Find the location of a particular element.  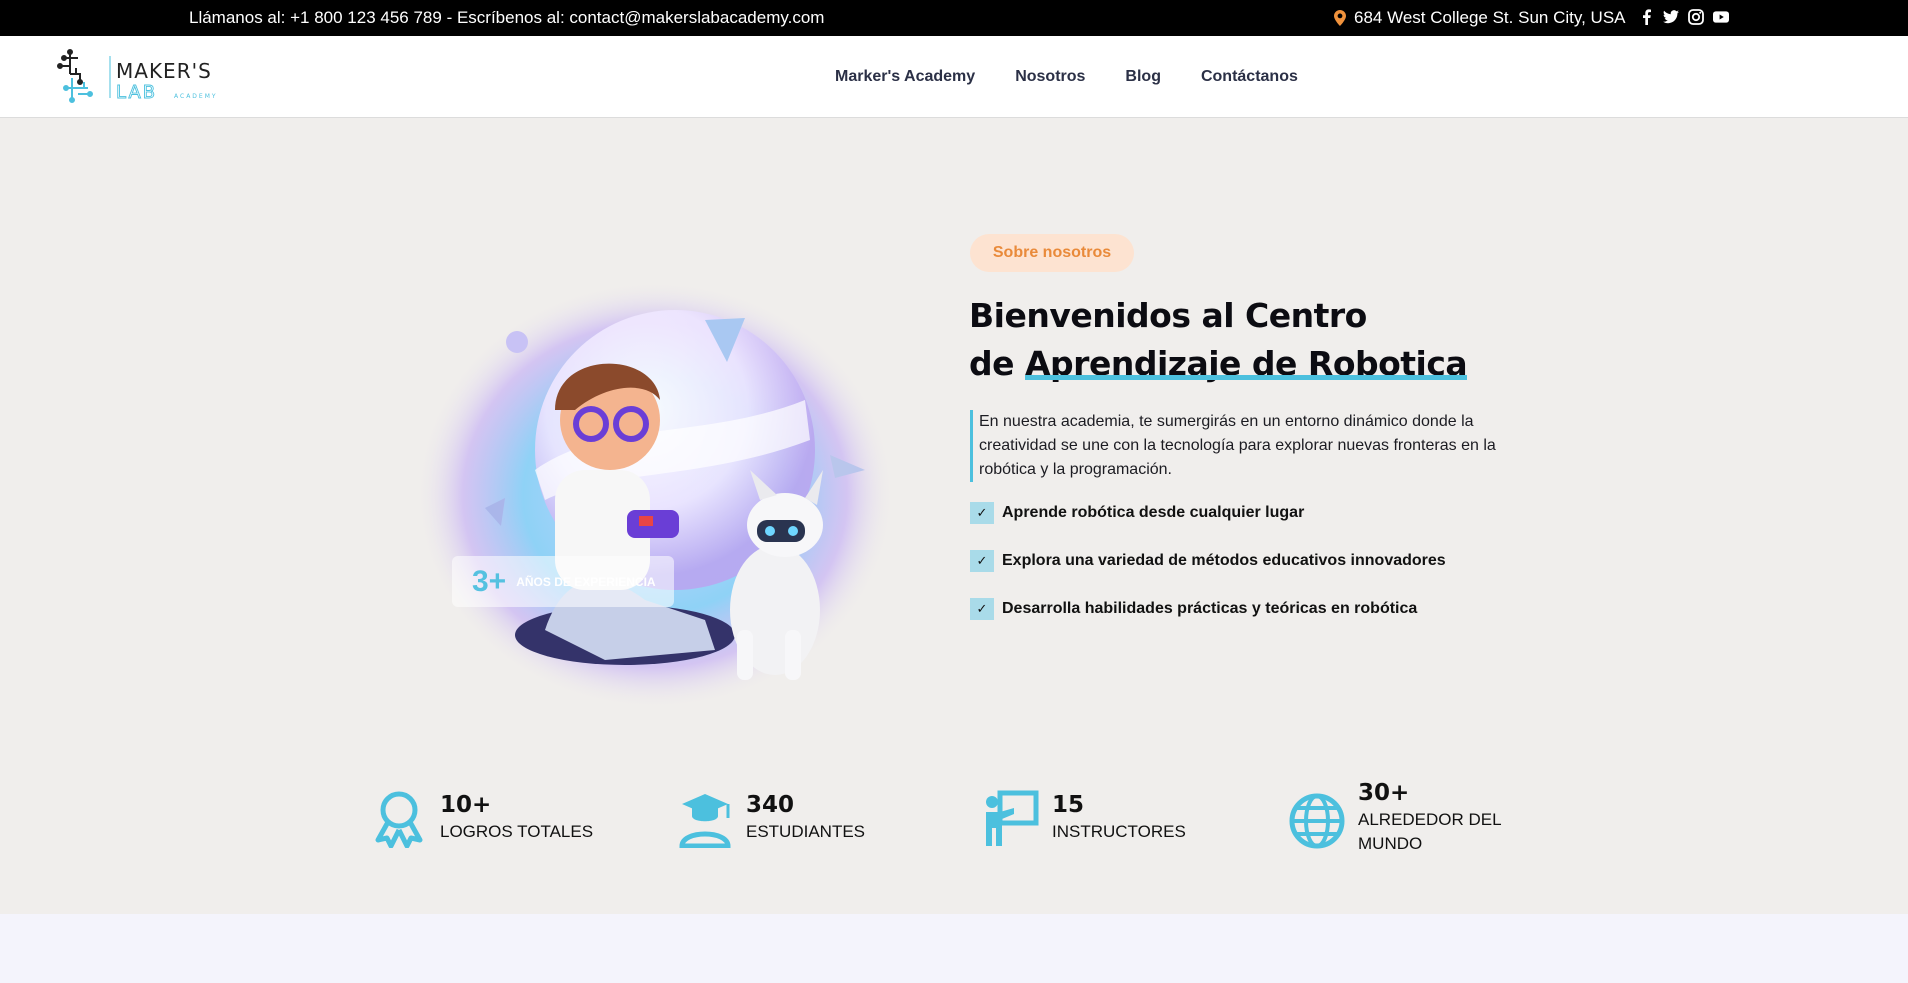

experience-label: AÑOS DE EXPERIENCIA is located at coordinates (586, 581).